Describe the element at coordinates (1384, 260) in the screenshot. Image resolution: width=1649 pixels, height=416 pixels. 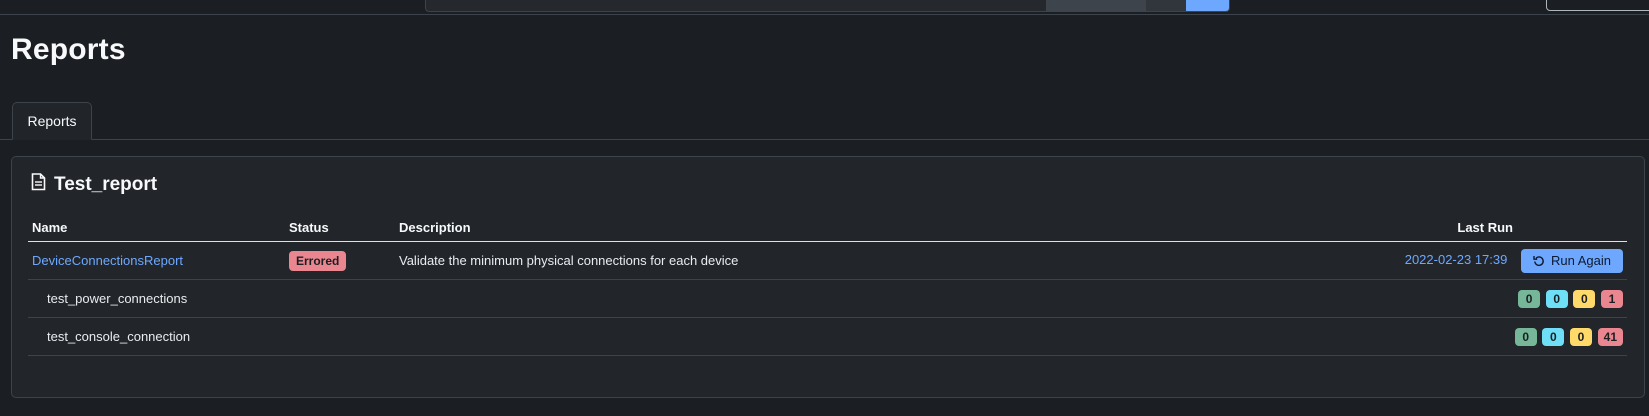
I see `last-run-cell: 2022-02-23 17:39 Run Again` at that location.